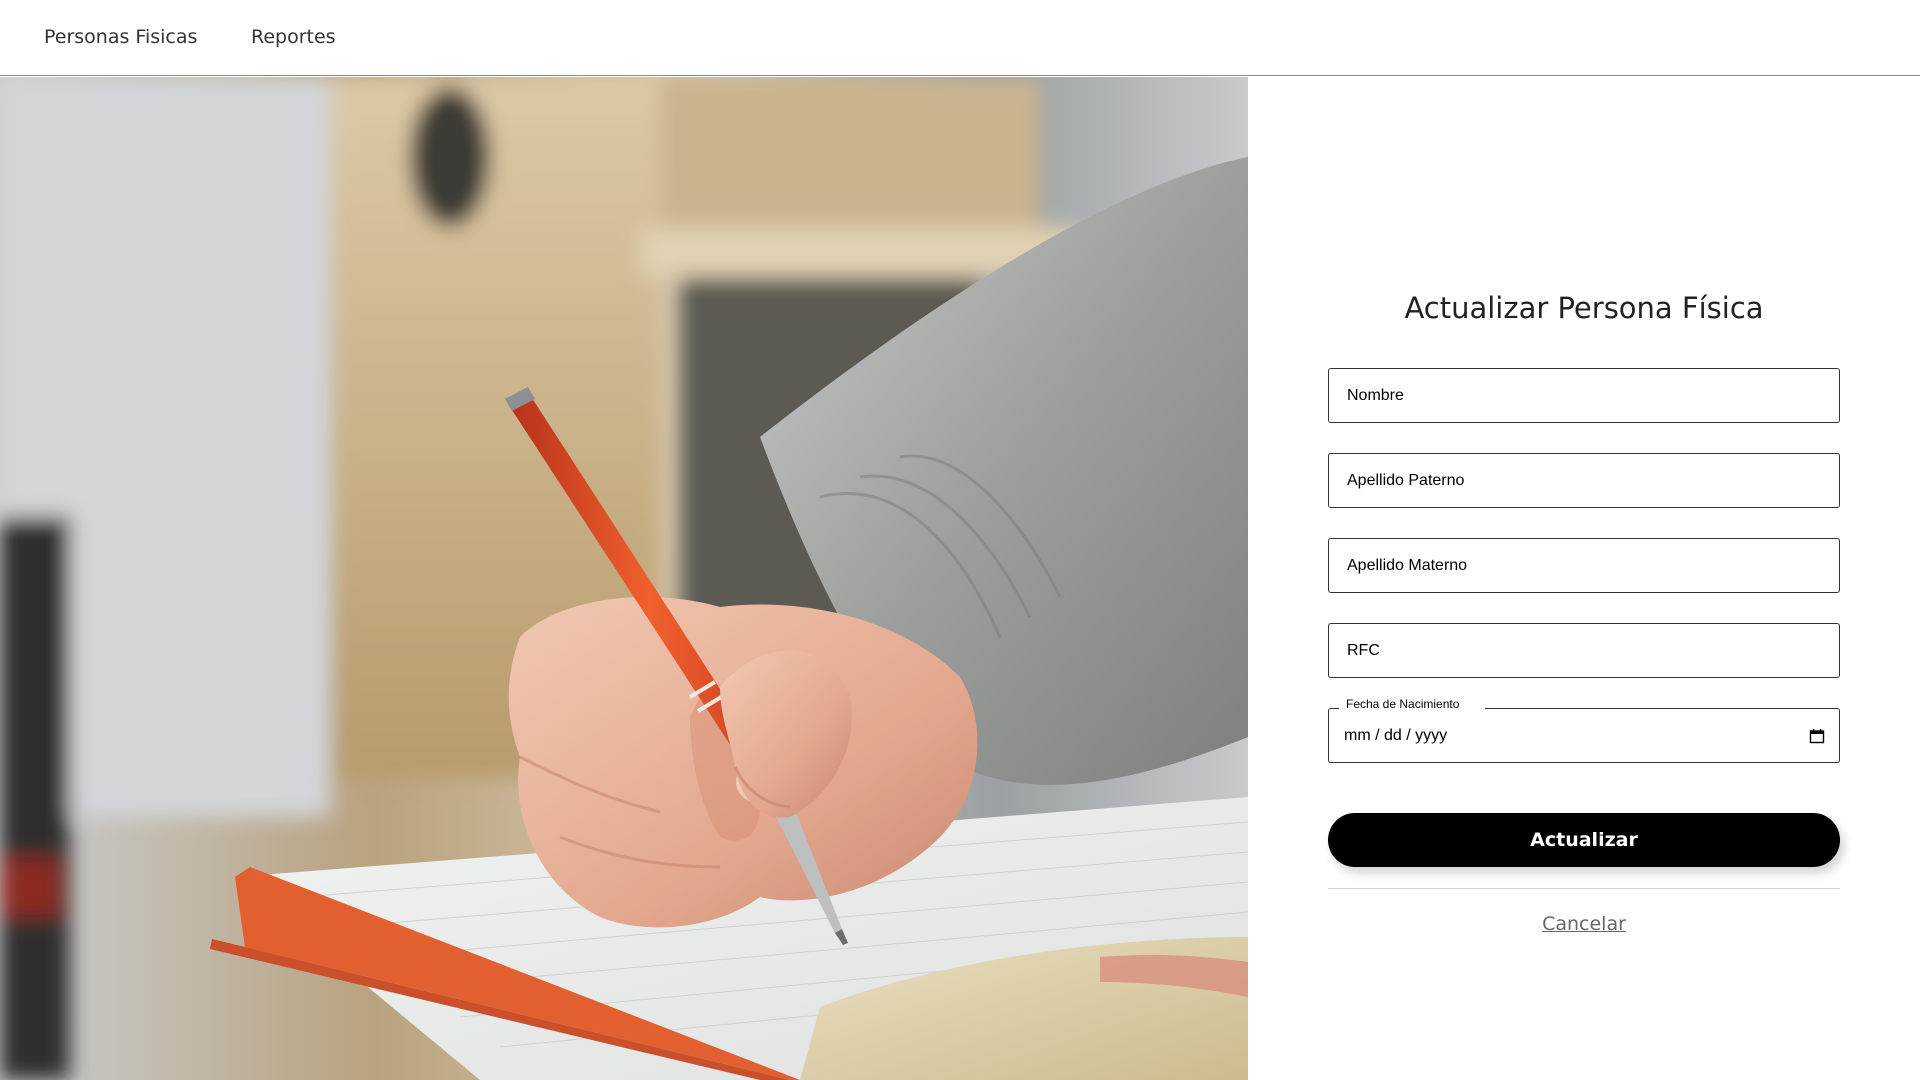 This screenshot has width=1920, height=1080. I want to click on nombre-input, so click(1584, 395).